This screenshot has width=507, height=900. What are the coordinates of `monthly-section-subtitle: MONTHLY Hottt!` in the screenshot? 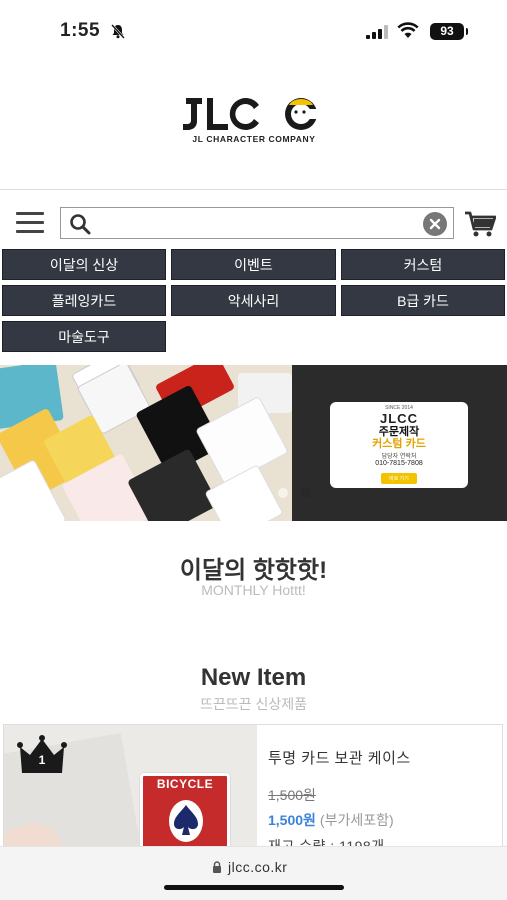 It's located at (253, 590).